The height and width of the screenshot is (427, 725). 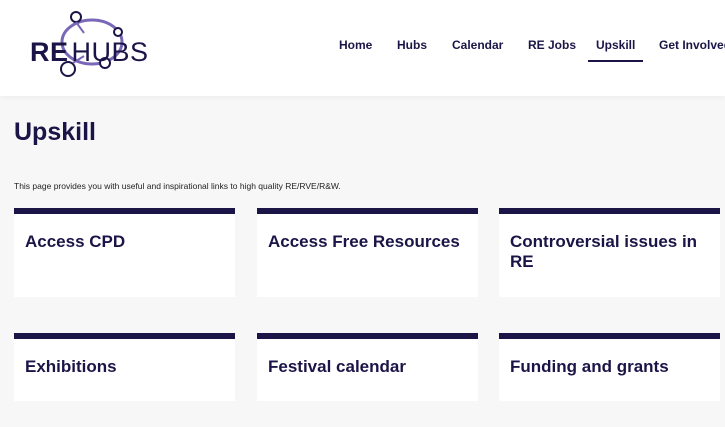 What do you see at coordinates (75, 241) in the screenshot?
I see `card-title: Access CPD` at bounding box center [75, 241].